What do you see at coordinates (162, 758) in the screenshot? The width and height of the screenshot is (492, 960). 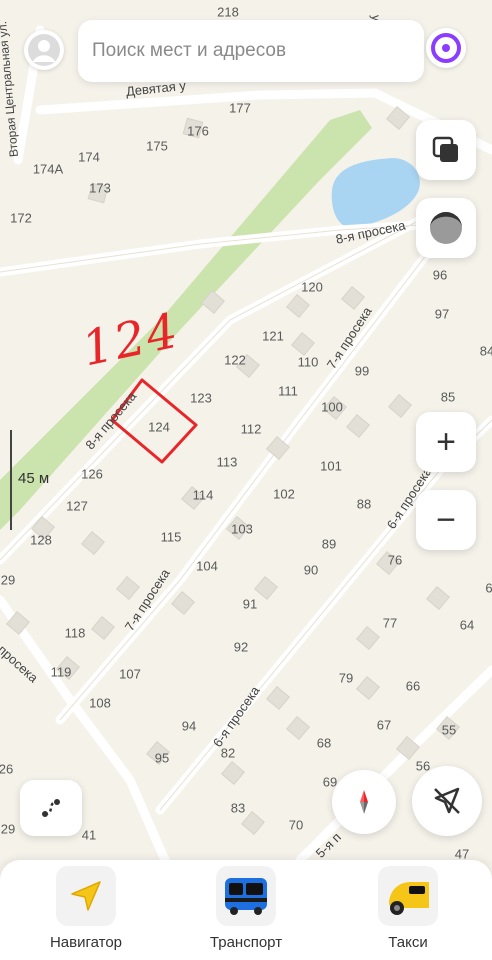 I see `house-number: 95` at bounding box center [162, 758].